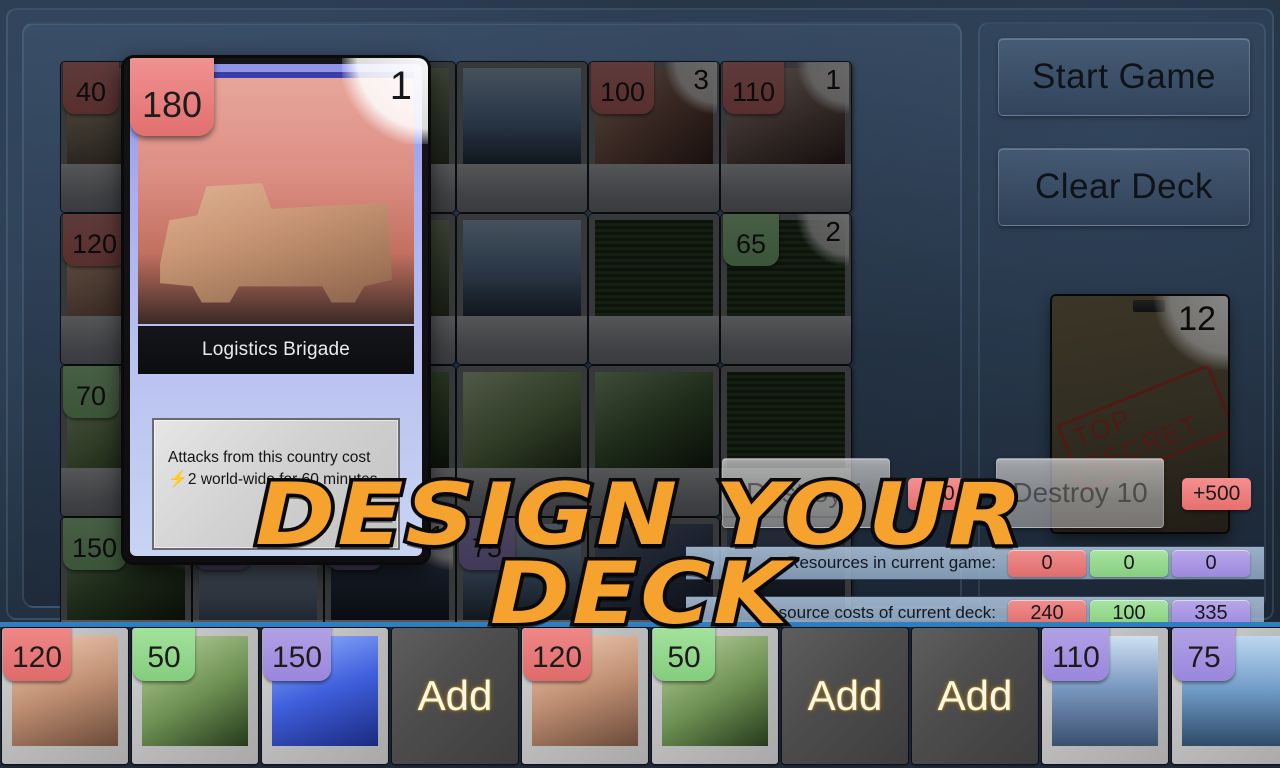 This screenshot has height=768, width=1280. Describe the element at coordinates (172, 97) in the screenshot. I see `card-cost-badge: 180` at that location.